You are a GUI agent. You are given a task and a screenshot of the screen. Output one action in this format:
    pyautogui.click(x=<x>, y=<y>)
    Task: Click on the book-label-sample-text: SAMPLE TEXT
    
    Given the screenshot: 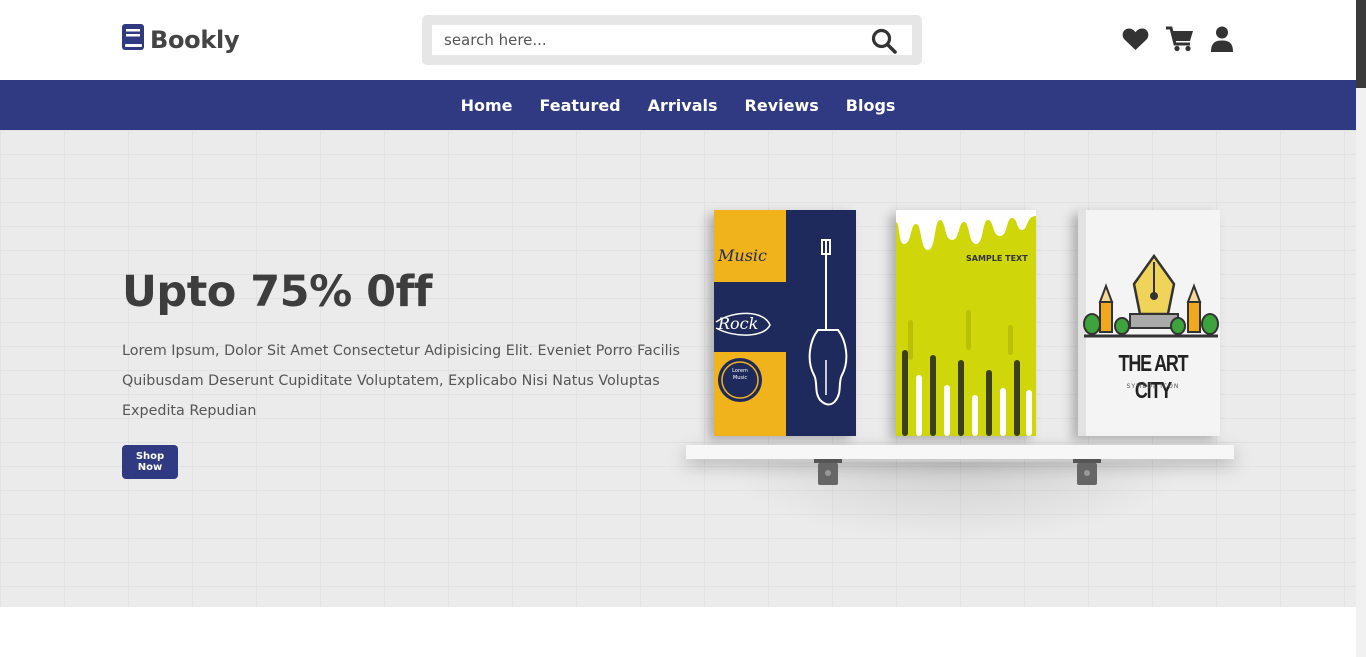 What is the action you would take?
    pyautogui.click(x=997, y=258)
    